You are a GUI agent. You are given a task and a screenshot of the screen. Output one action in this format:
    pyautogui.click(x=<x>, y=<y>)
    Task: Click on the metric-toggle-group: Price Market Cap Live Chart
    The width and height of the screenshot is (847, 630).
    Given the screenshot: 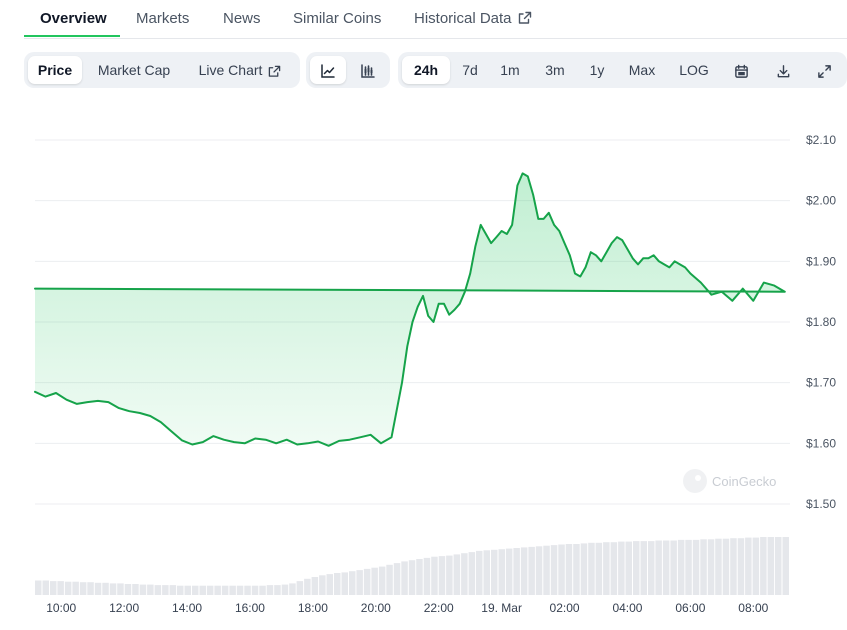 What is the action you would take?
    pyautogui.click(x=162, y=70)
    